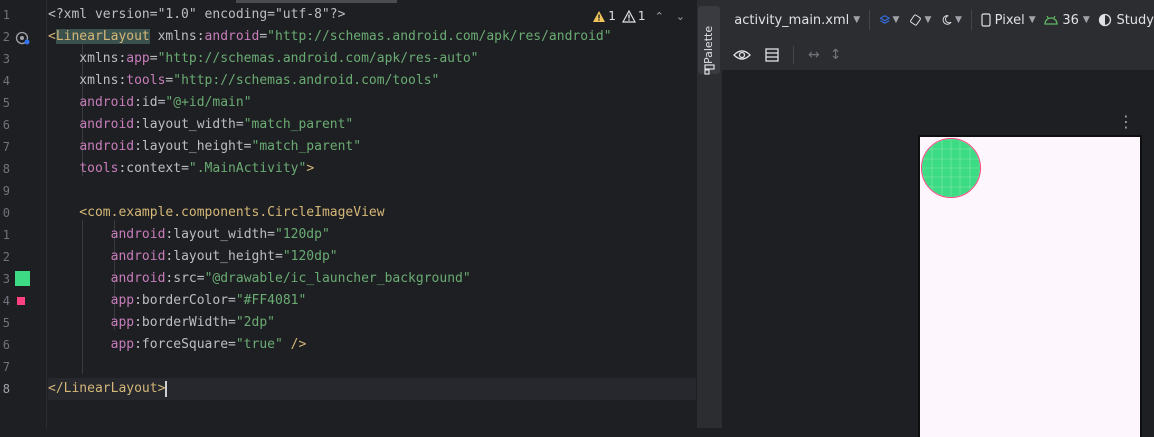 Image resolution: width=1154 pixels, height=437 pixels. I want to click on weak-warnings-count: 1, so click(641, 16).